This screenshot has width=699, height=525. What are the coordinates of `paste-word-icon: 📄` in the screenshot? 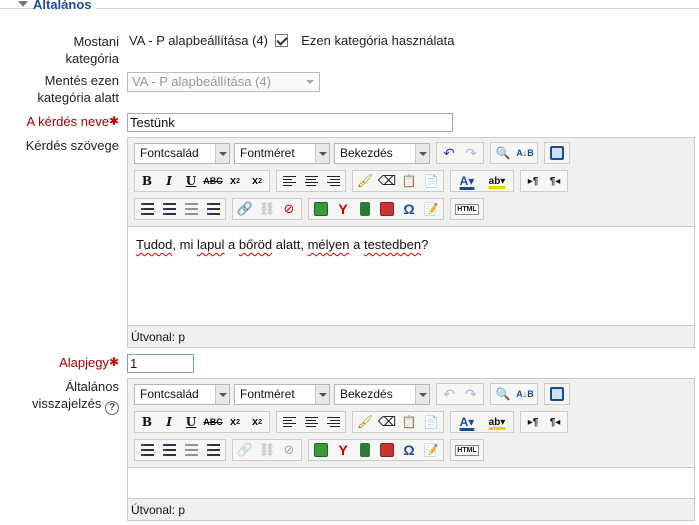 It's located at (431, 181).